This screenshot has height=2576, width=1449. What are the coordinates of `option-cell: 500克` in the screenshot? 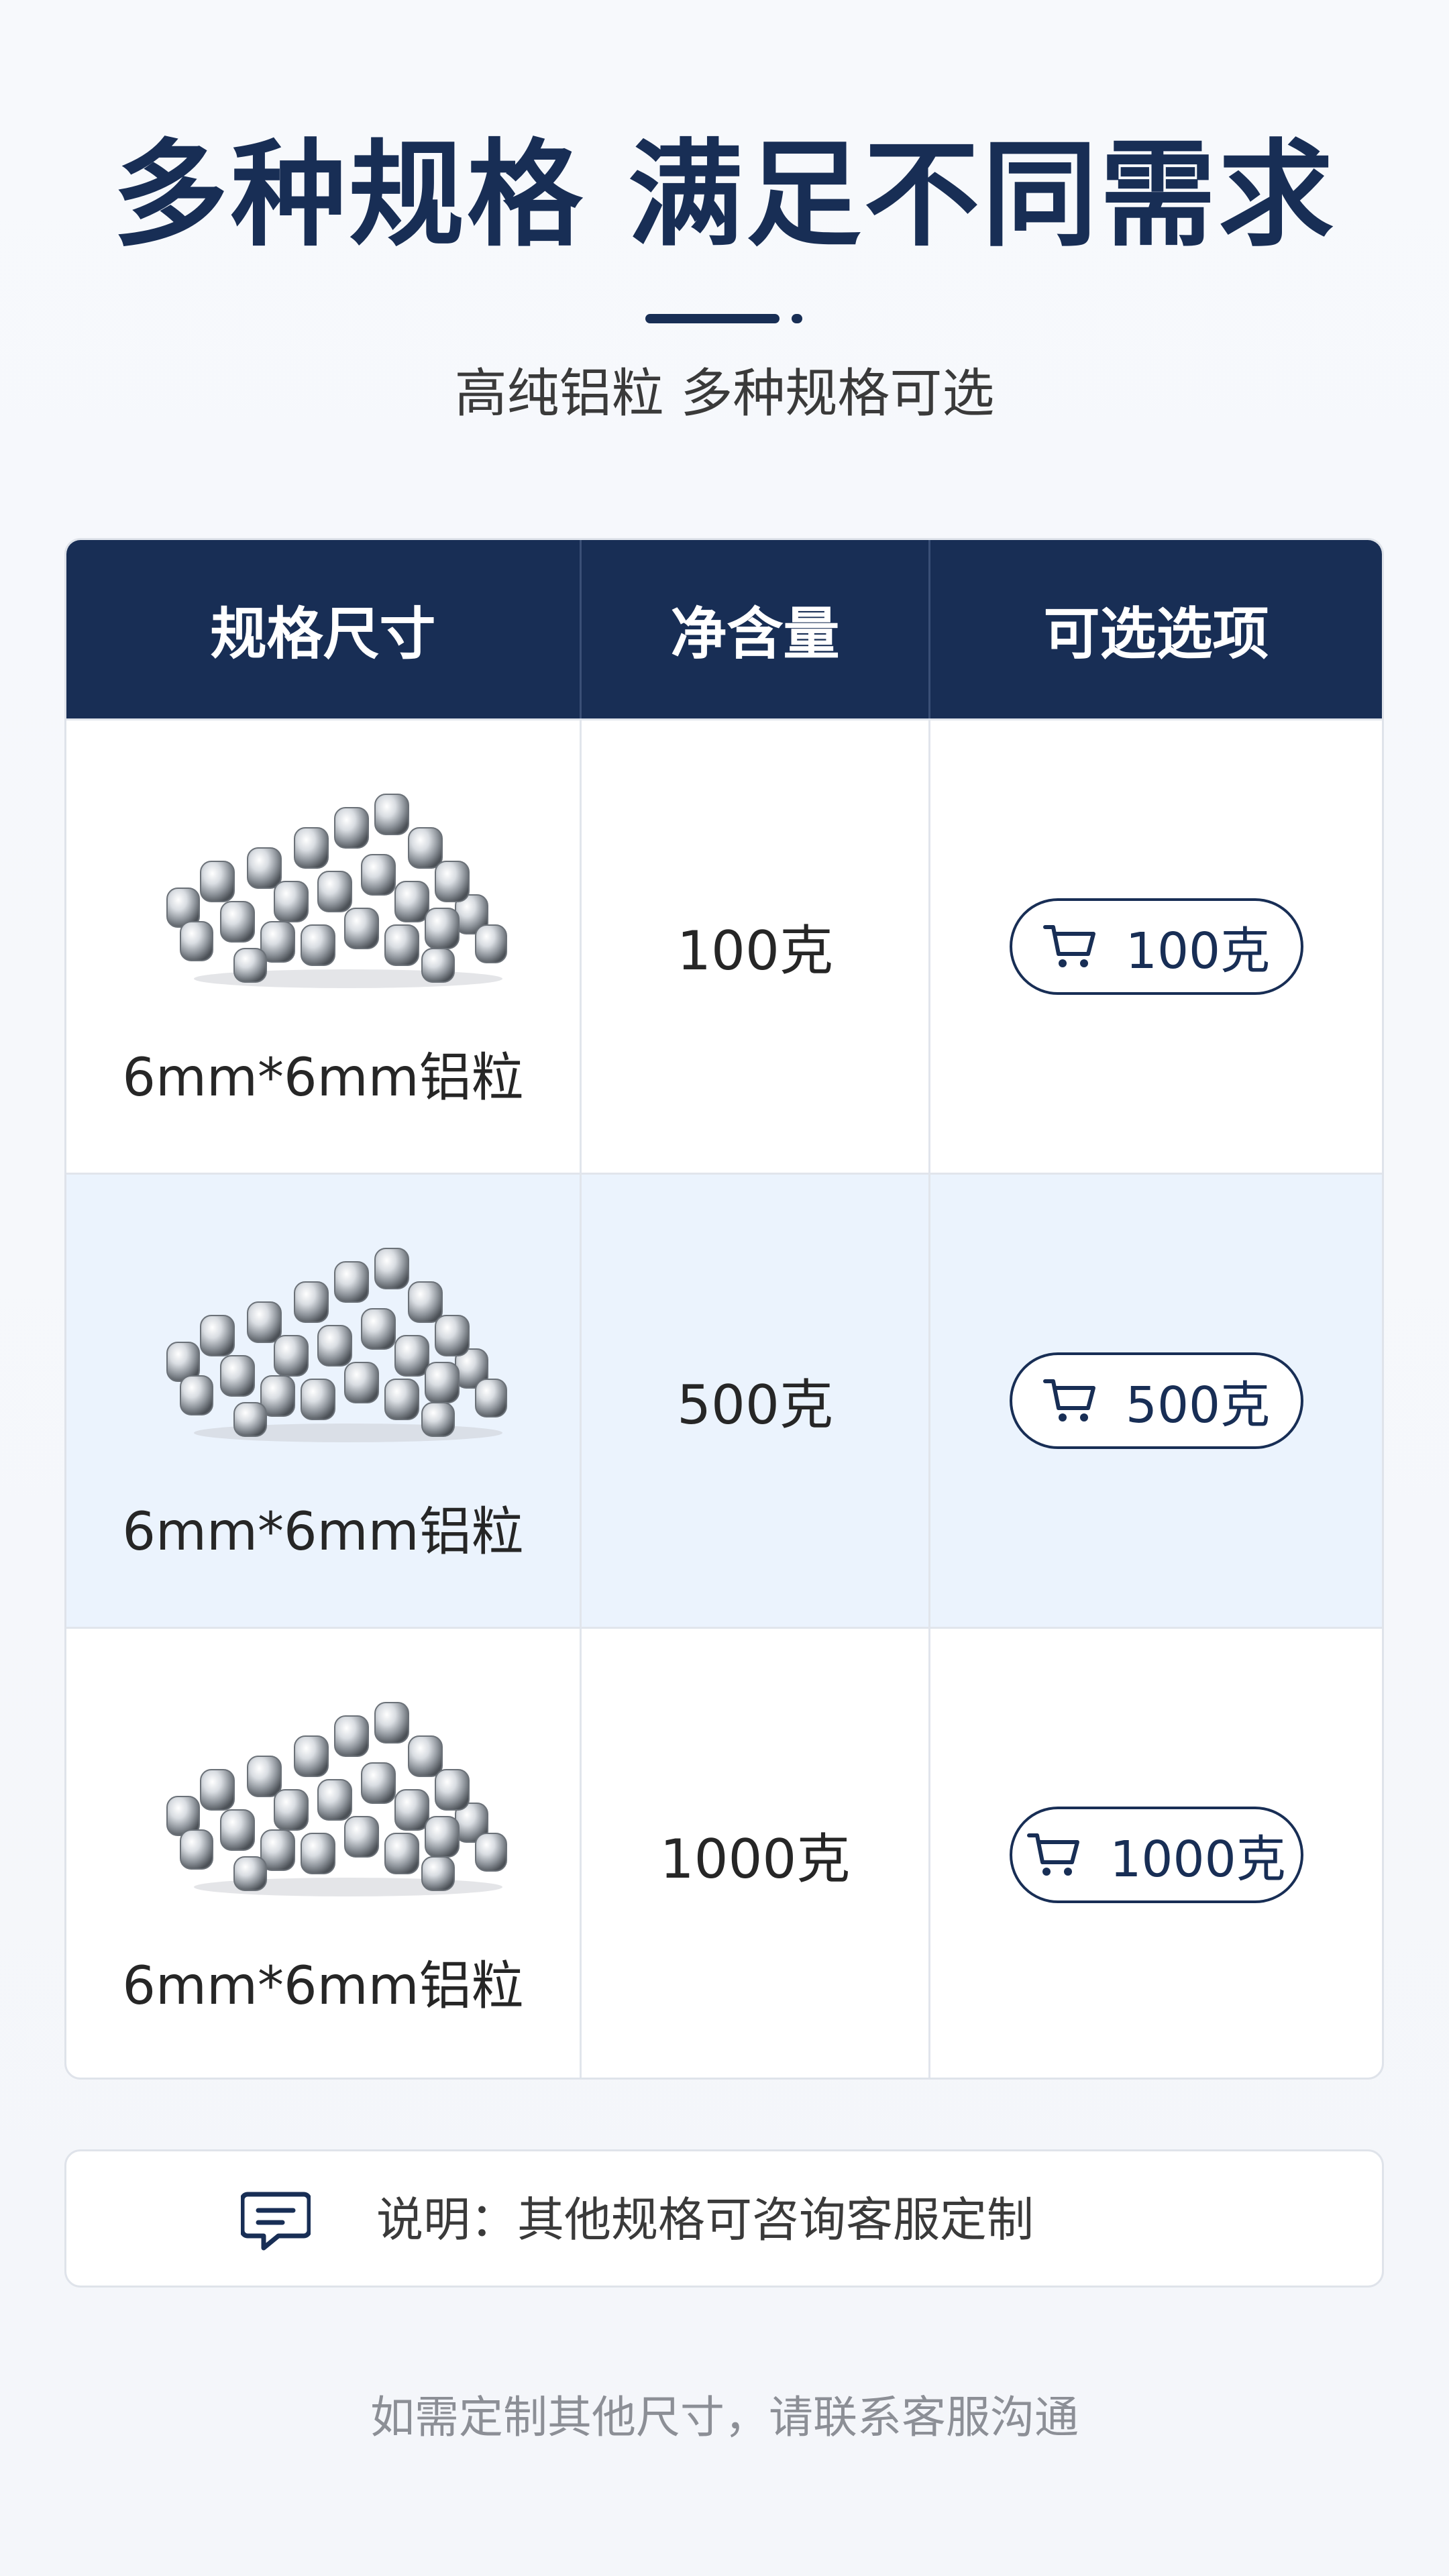 It's located at (1156, 1401).